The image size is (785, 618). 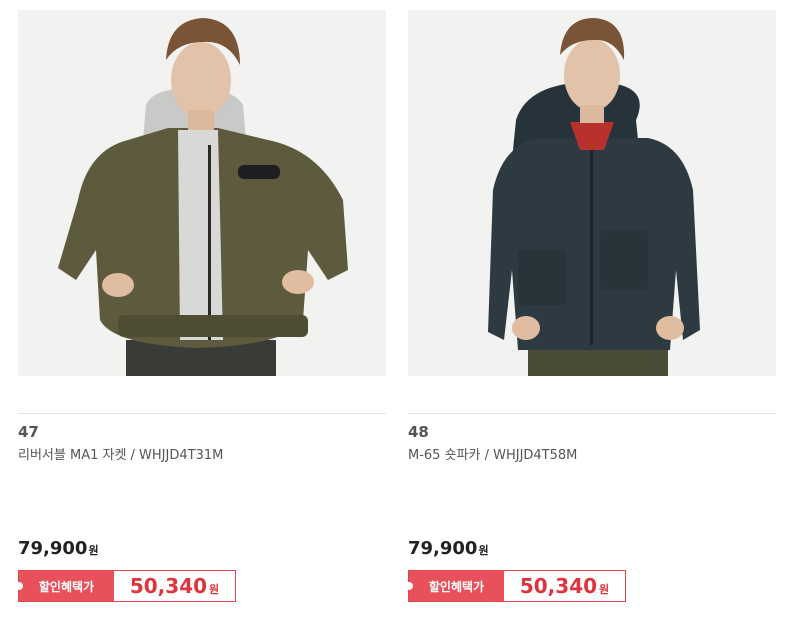 What do you see at coordinates (418, 432) in the screenshot?
I see `product-rank: 48` at bounding box center [418, 432].